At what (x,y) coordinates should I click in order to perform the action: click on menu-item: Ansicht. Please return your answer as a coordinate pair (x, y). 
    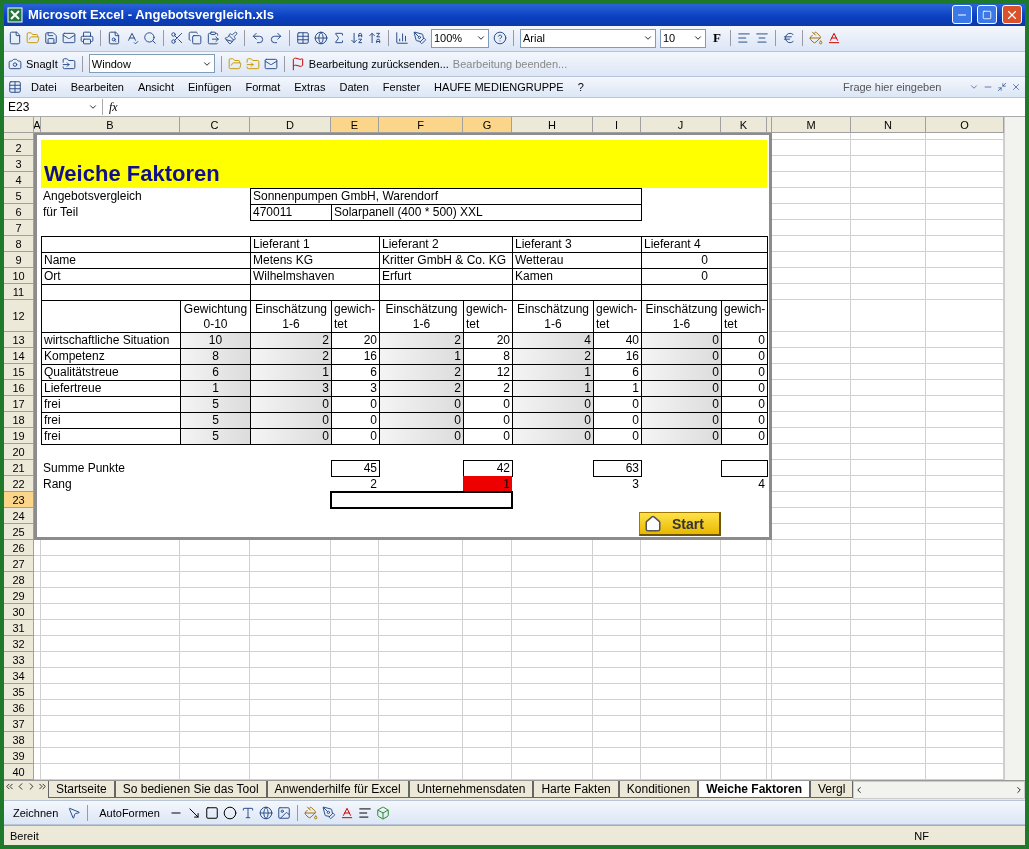
    Looking at the image, I should click on (155, 87).